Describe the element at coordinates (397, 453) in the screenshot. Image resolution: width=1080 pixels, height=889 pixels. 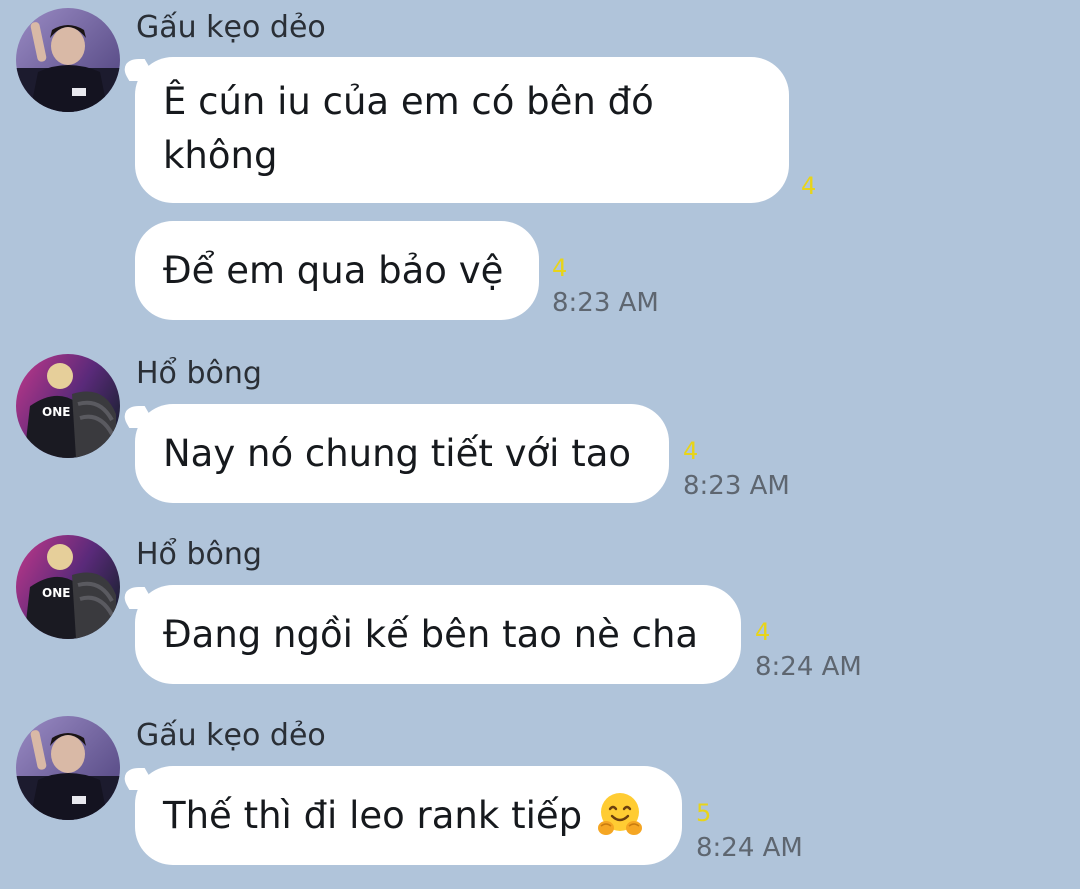
I see `message-text: Nay nó chung tiết với tao` at that location.